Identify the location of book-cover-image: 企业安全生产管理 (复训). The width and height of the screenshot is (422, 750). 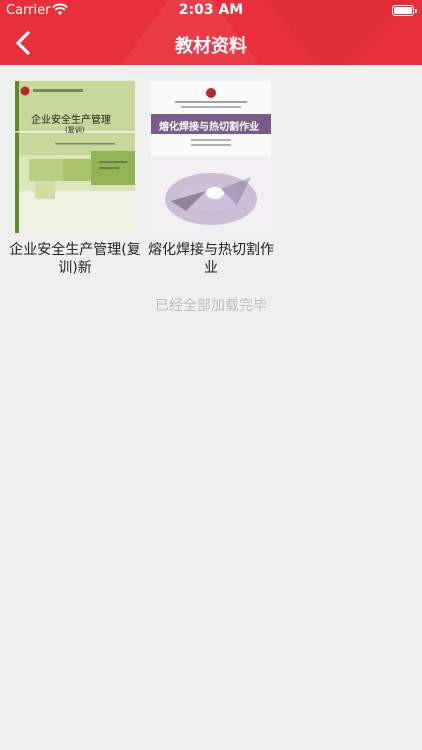
(75, 157).